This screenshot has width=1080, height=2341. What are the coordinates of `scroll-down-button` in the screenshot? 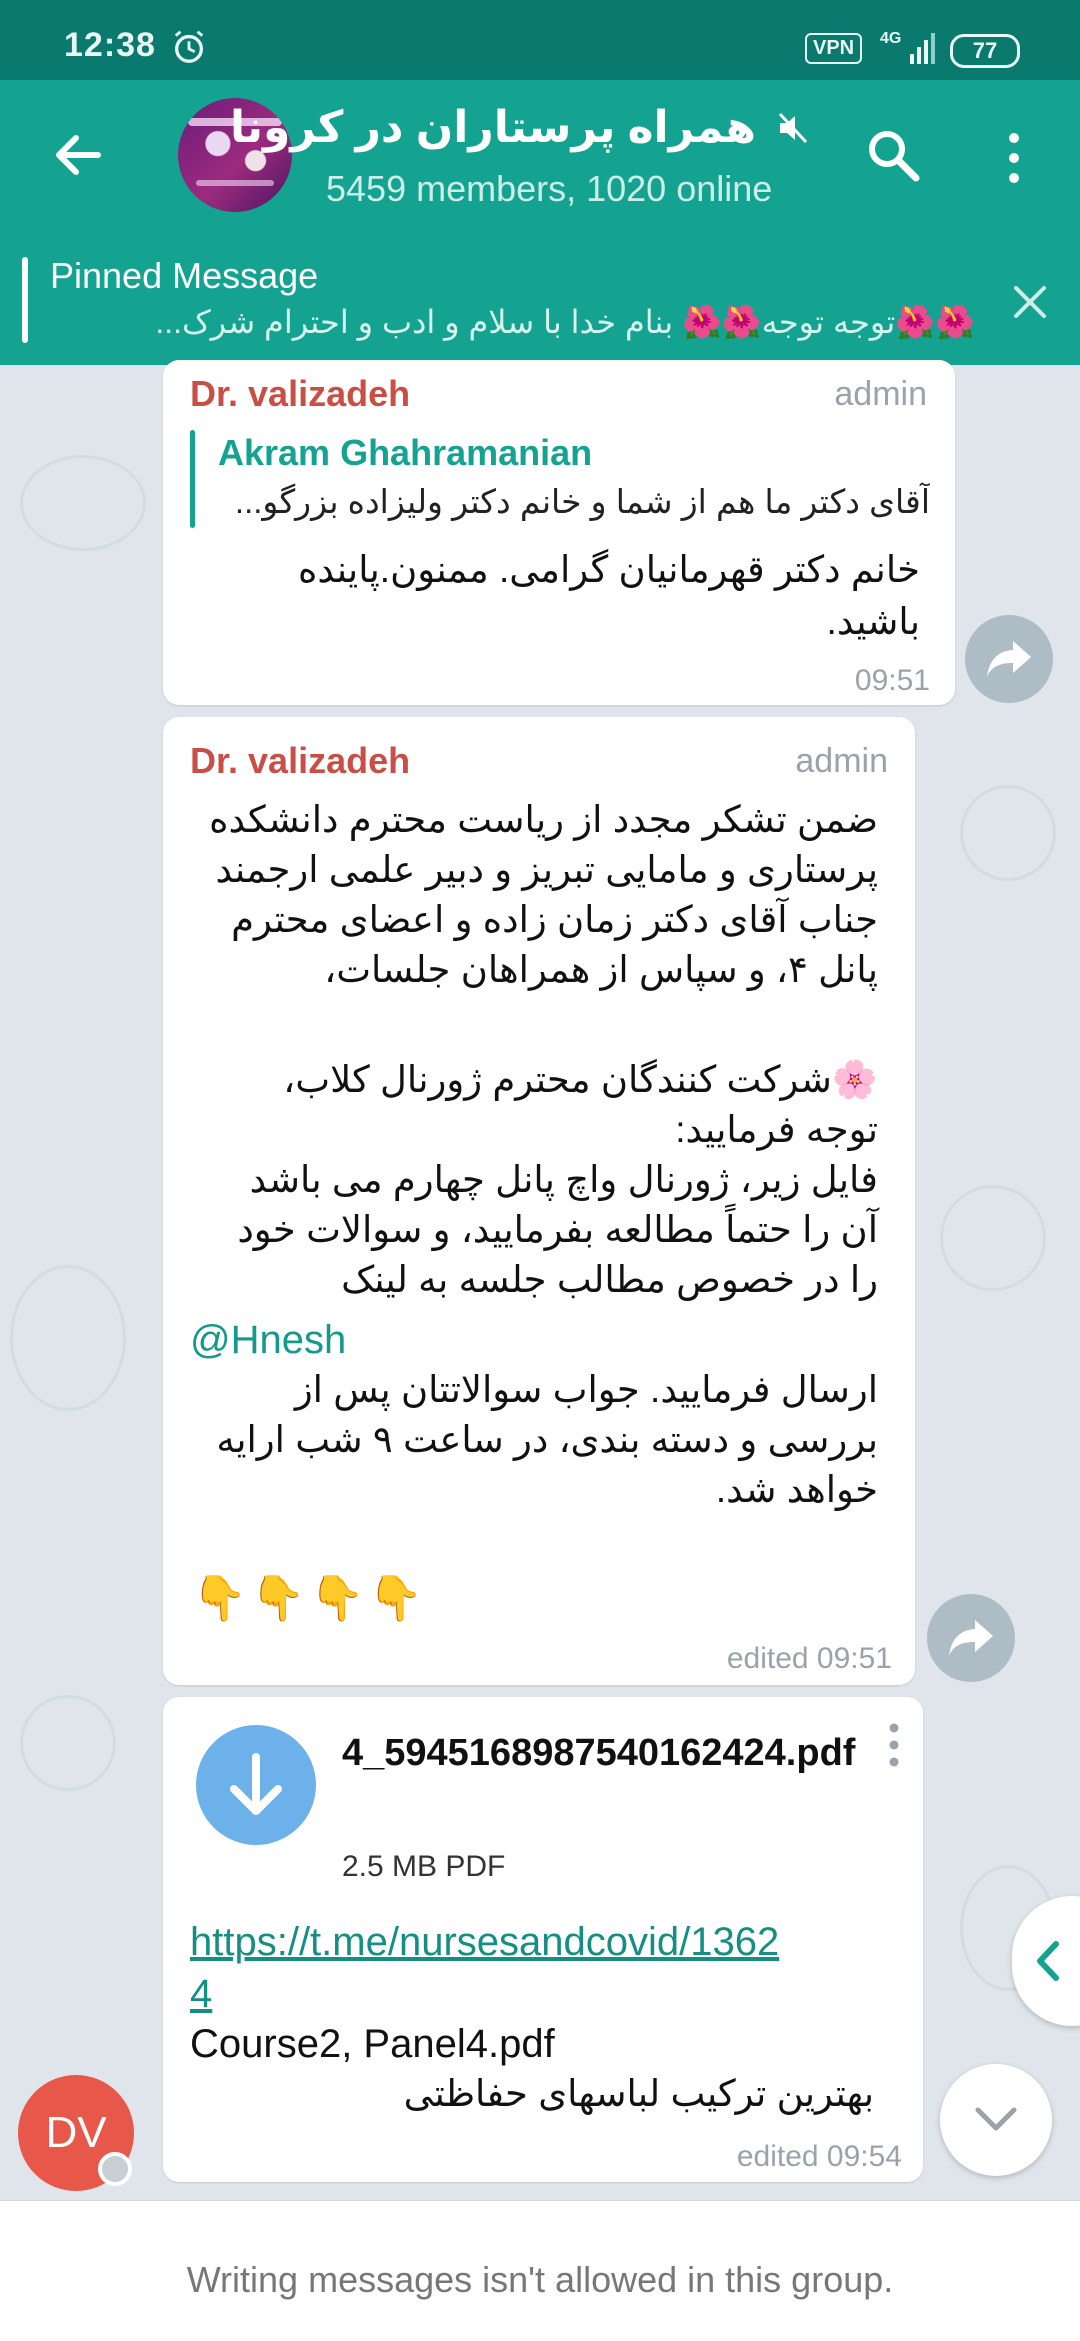 It's located at (996, 2120).